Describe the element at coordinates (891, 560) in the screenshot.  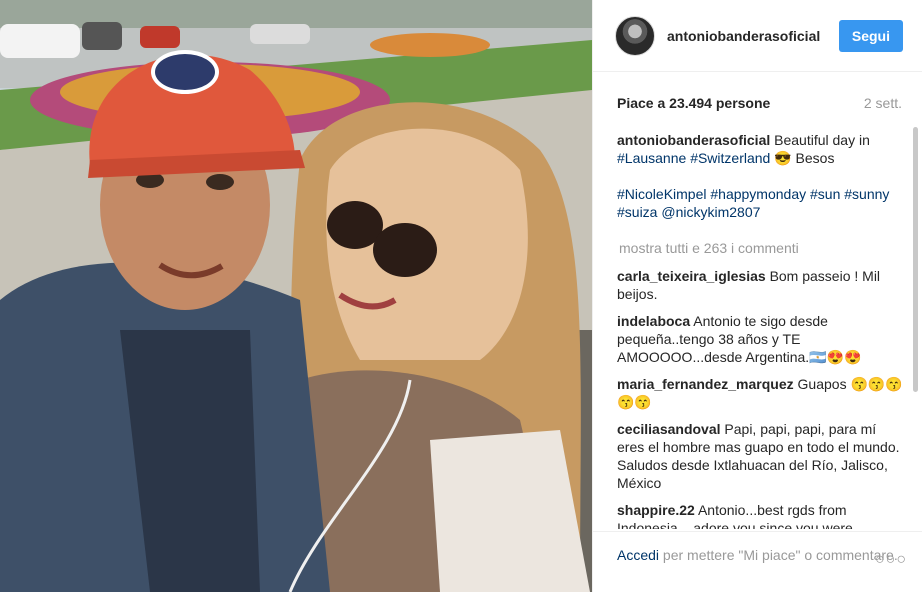
I see `more-options-icon: ○○○` at that location.